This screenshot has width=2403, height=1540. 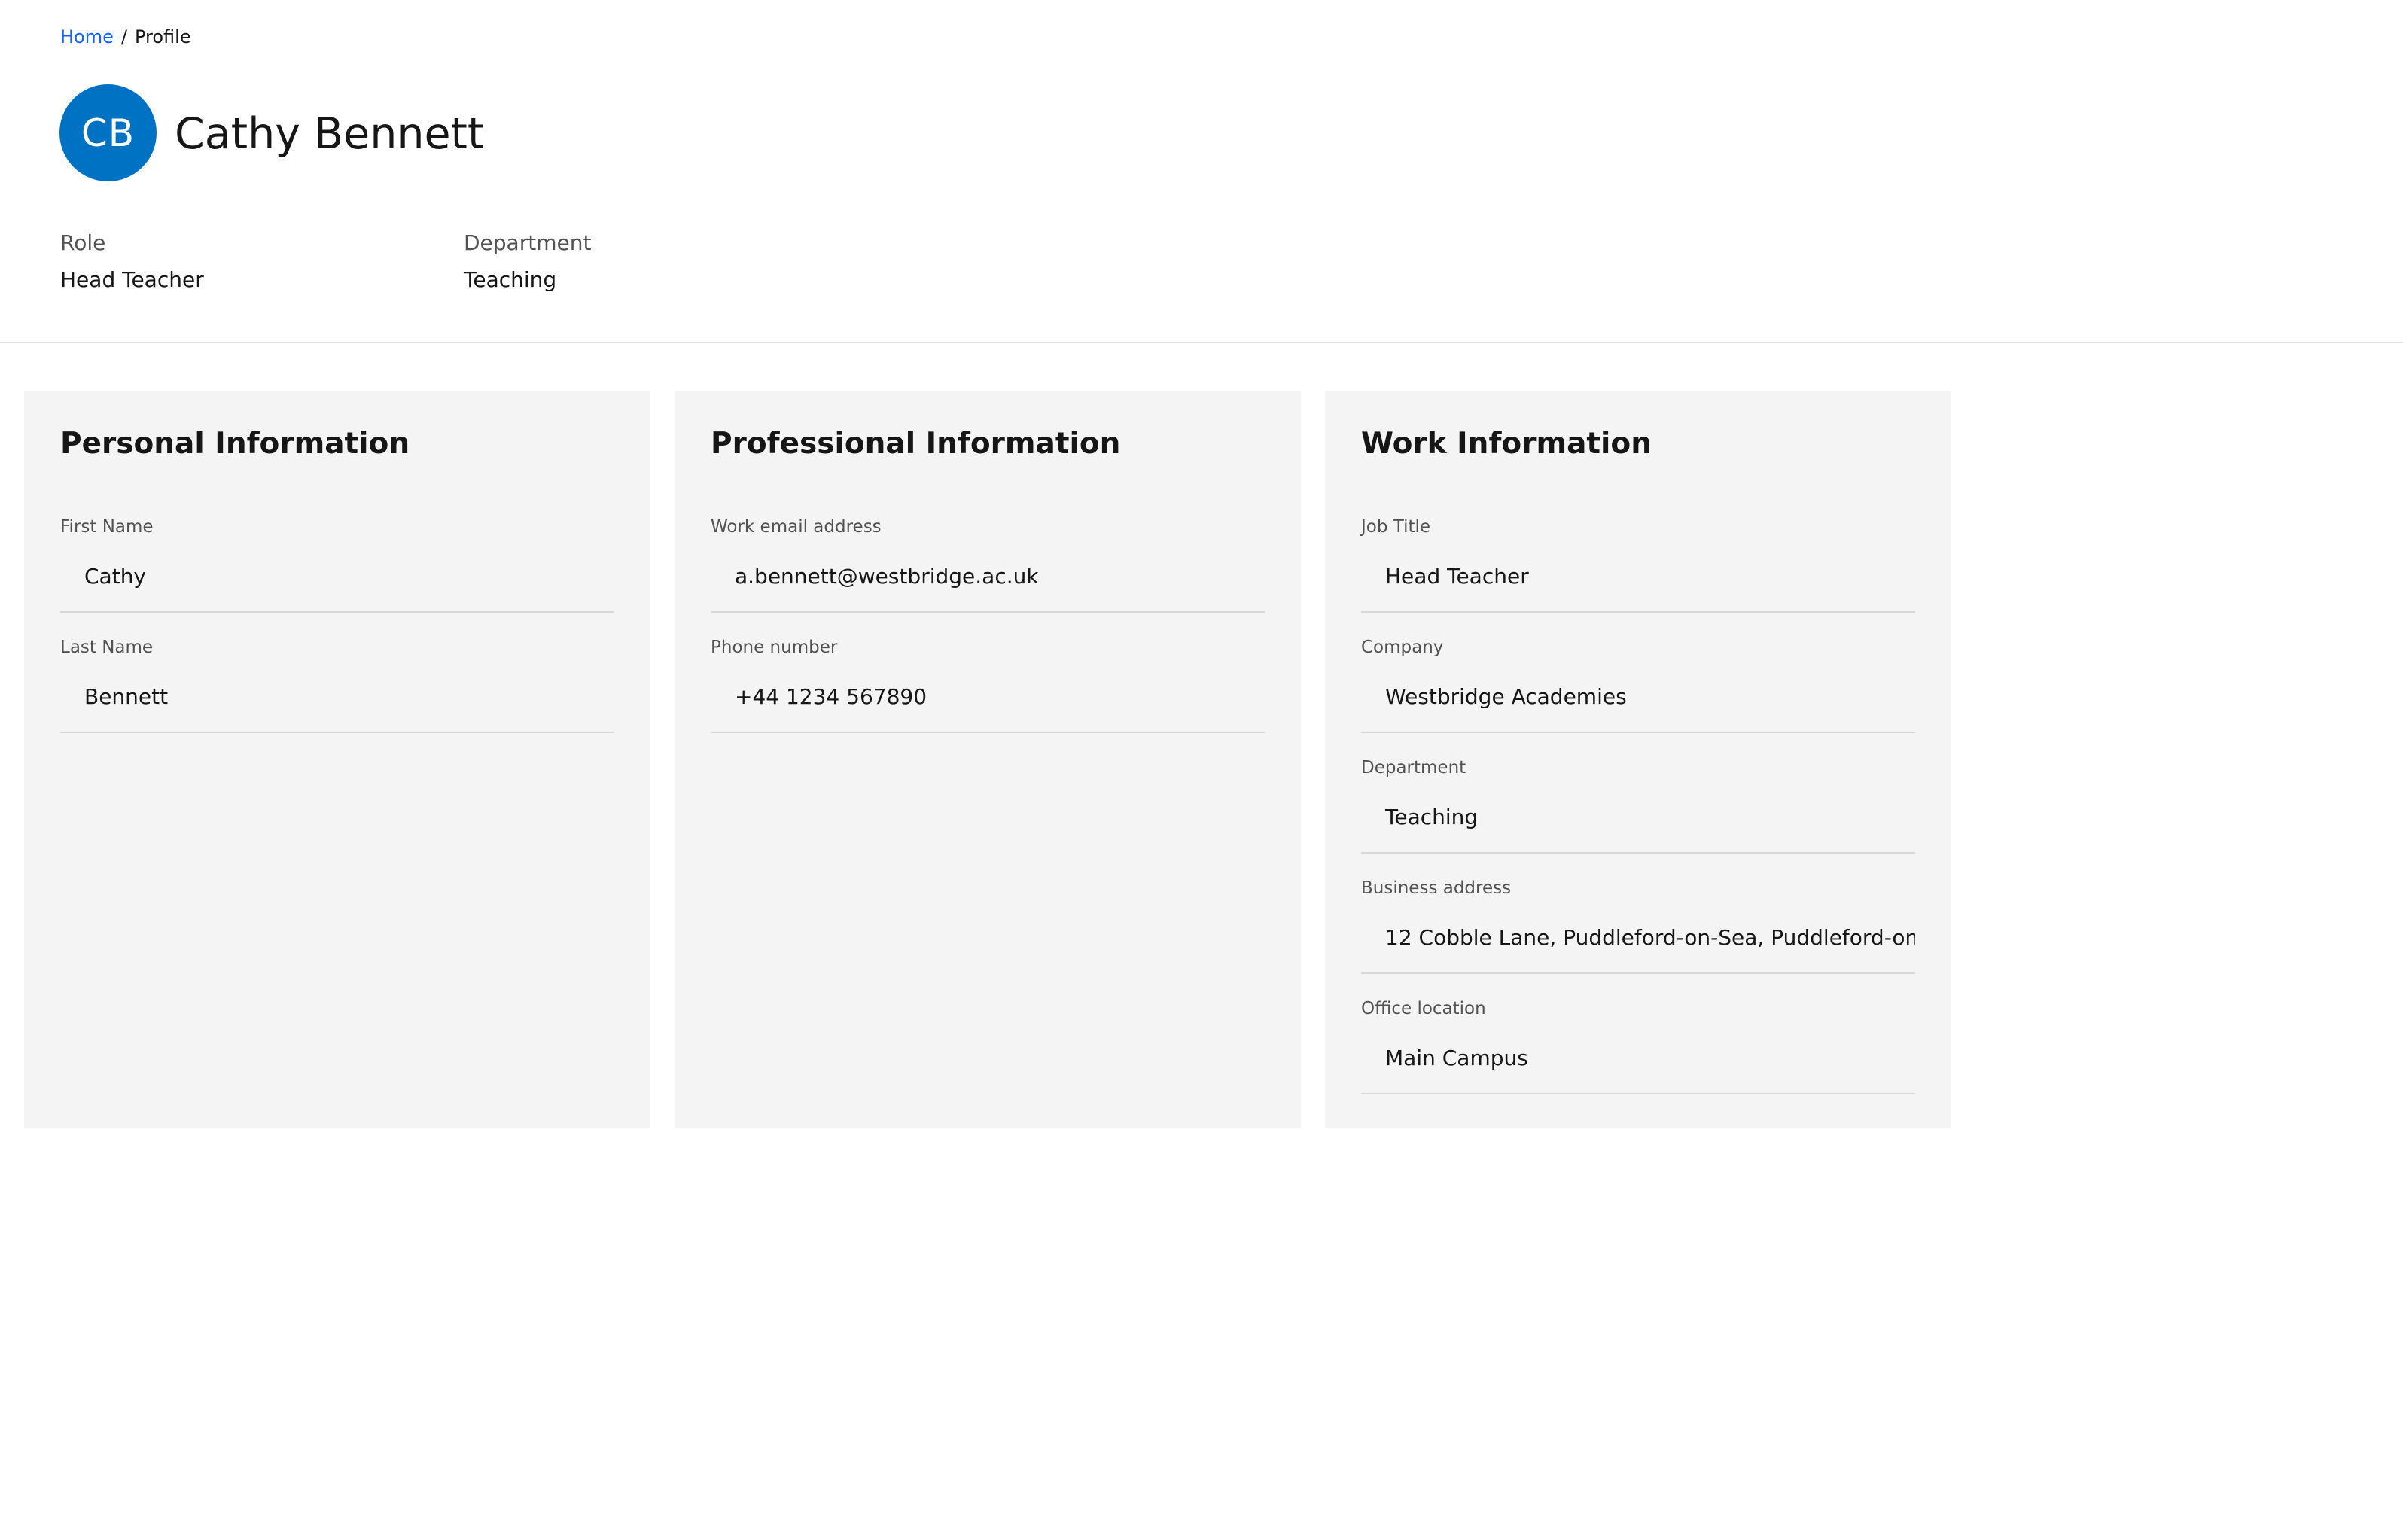 What do you see at coordinates (87, 36) in the screenshot?
I see `breadcrumb-home-link: Home` at bounding box center [87, 36].